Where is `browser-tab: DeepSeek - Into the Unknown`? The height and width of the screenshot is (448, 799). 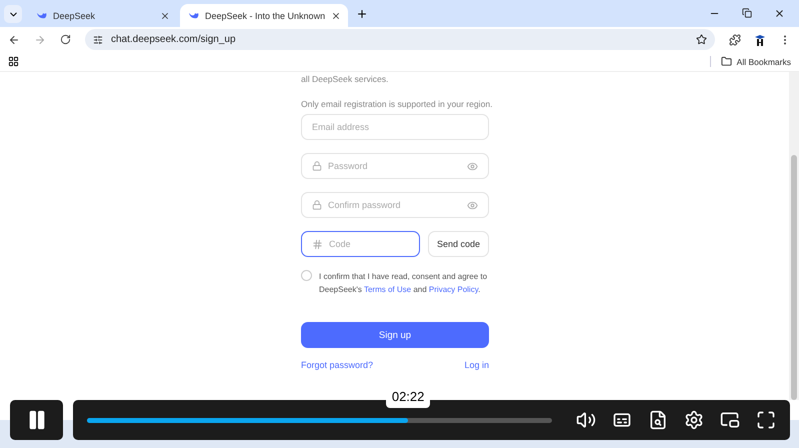
browser-tab: DeepSeek - Into the Unknown is located at coordinates (264, 15).